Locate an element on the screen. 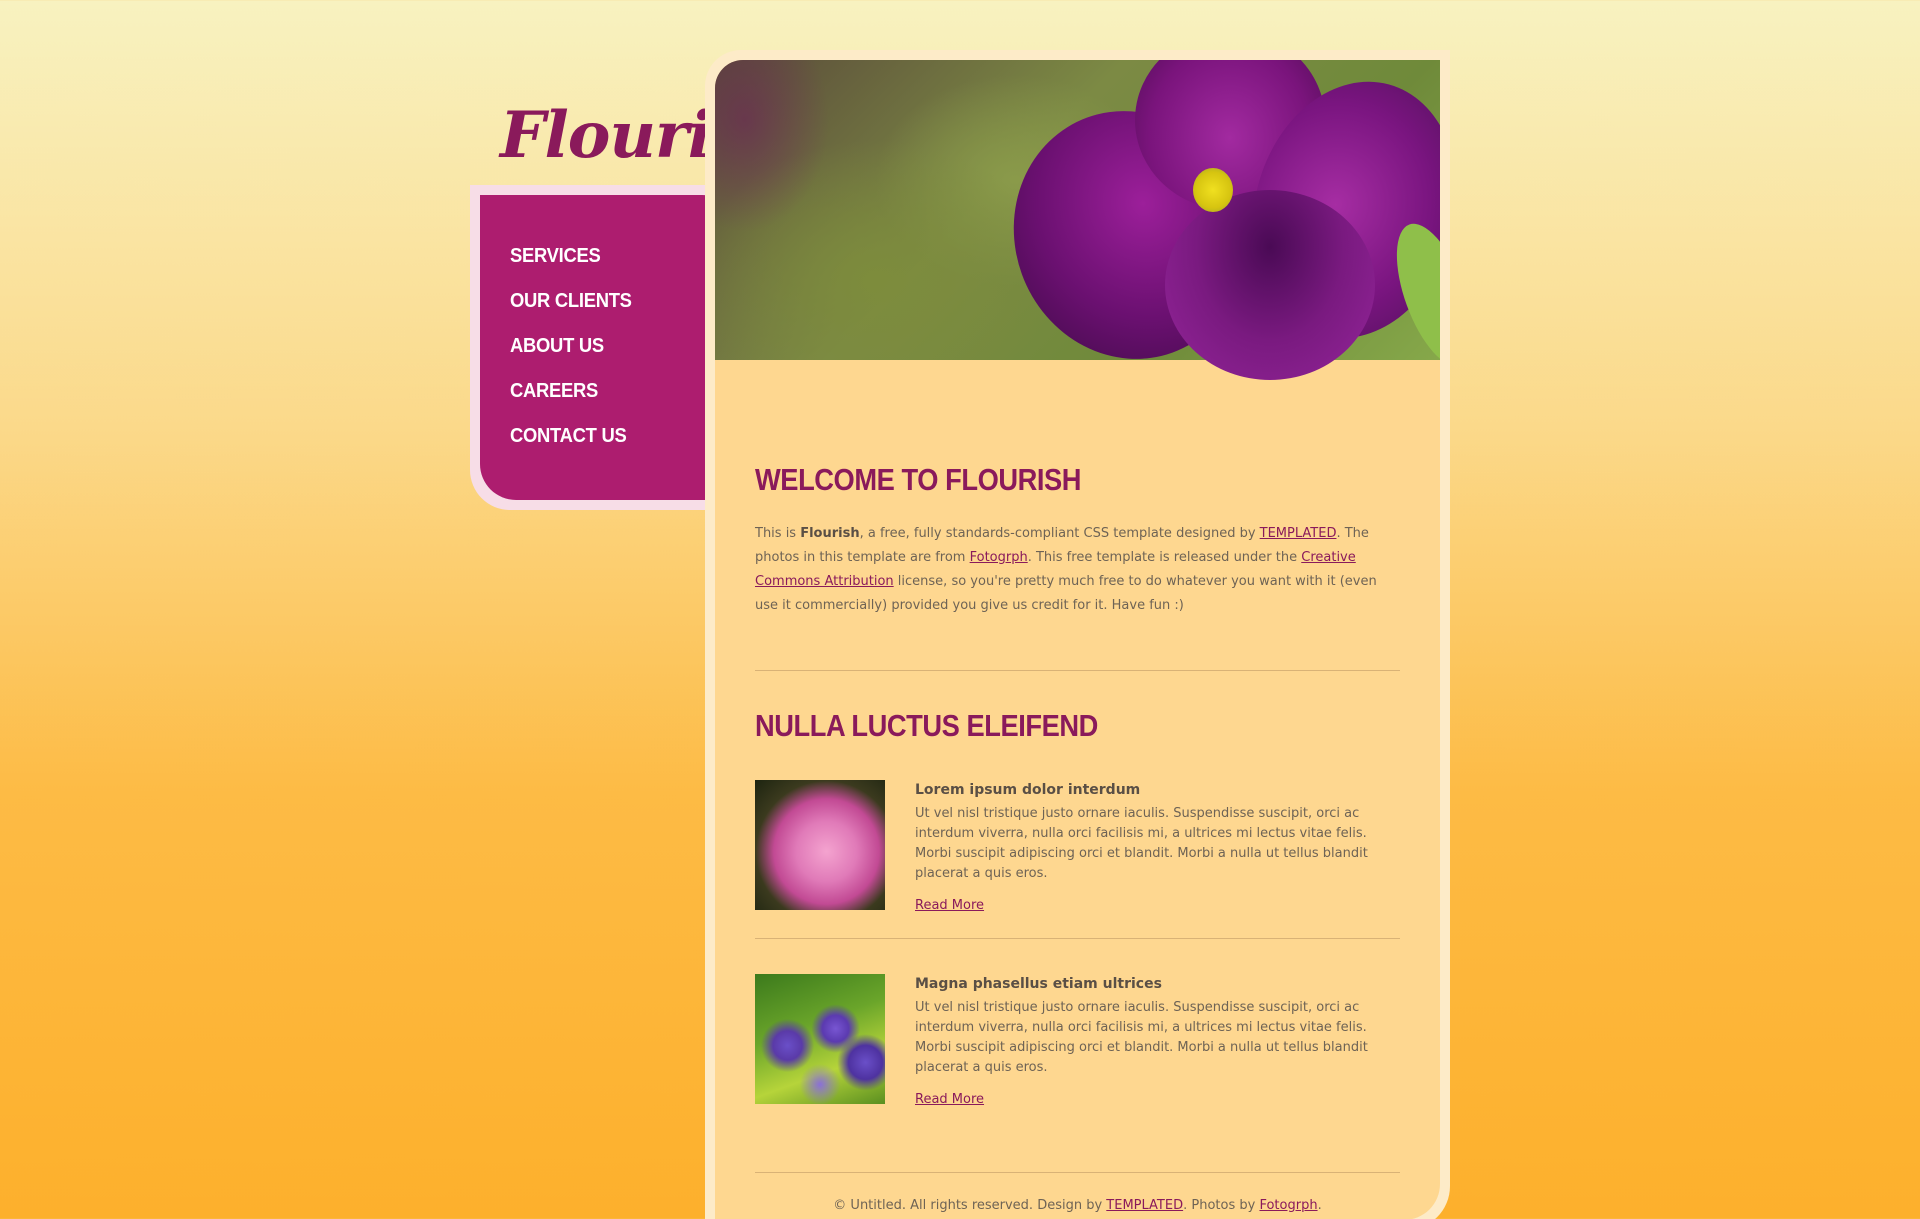  welcome-heading: Welcome to Flourish is located at coordinates (918, 479).